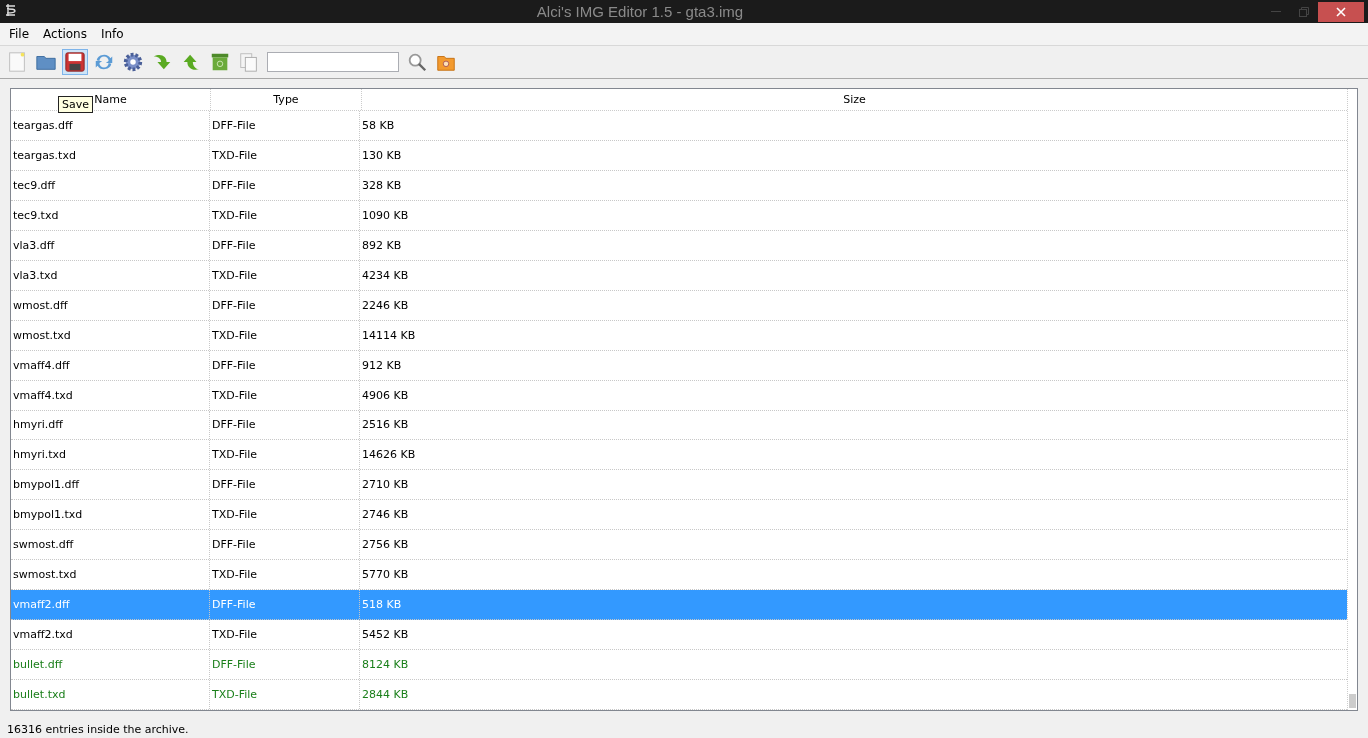  I want to click on table-row: swmost.dff DFF-File 2756 KB, so click(679, 545).